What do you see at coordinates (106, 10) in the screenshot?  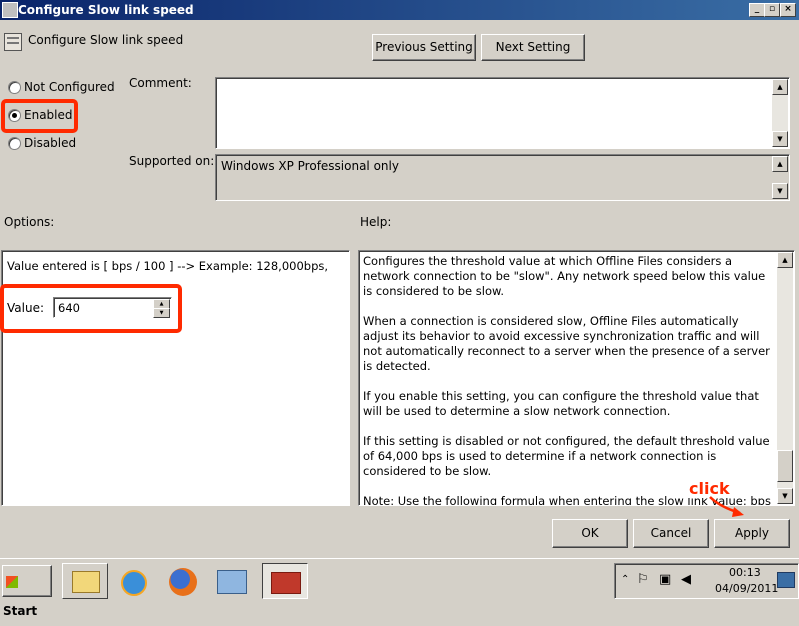 I see `window-title: Configure Slow link speed` at bounding box center [106, 10].